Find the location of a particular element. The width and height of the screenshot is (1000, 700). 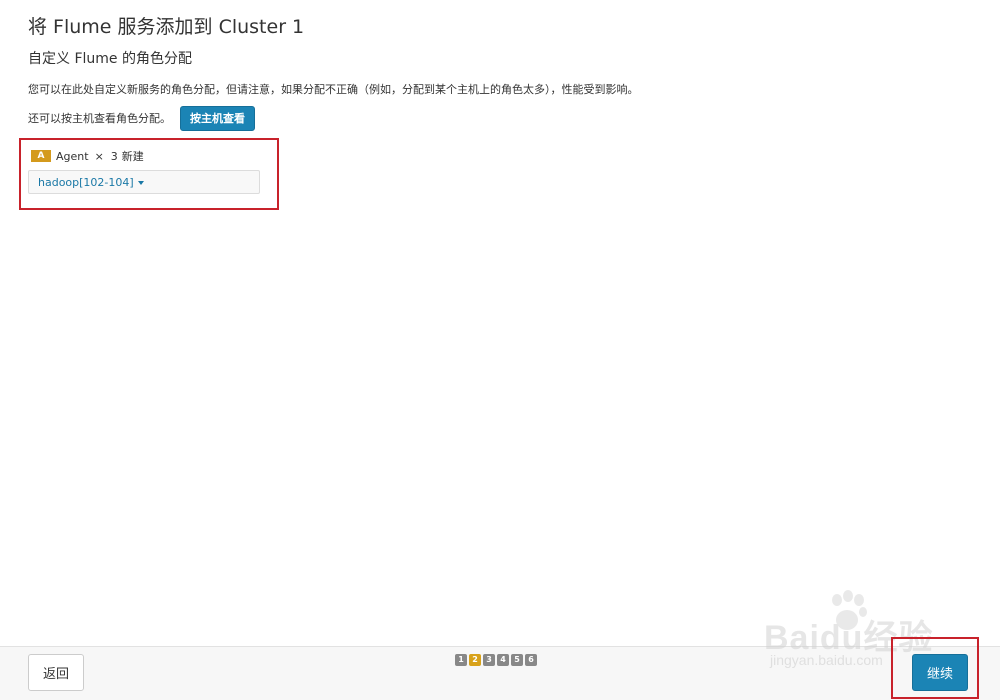

continue-highlight-box is located at coordinates (935, 668).